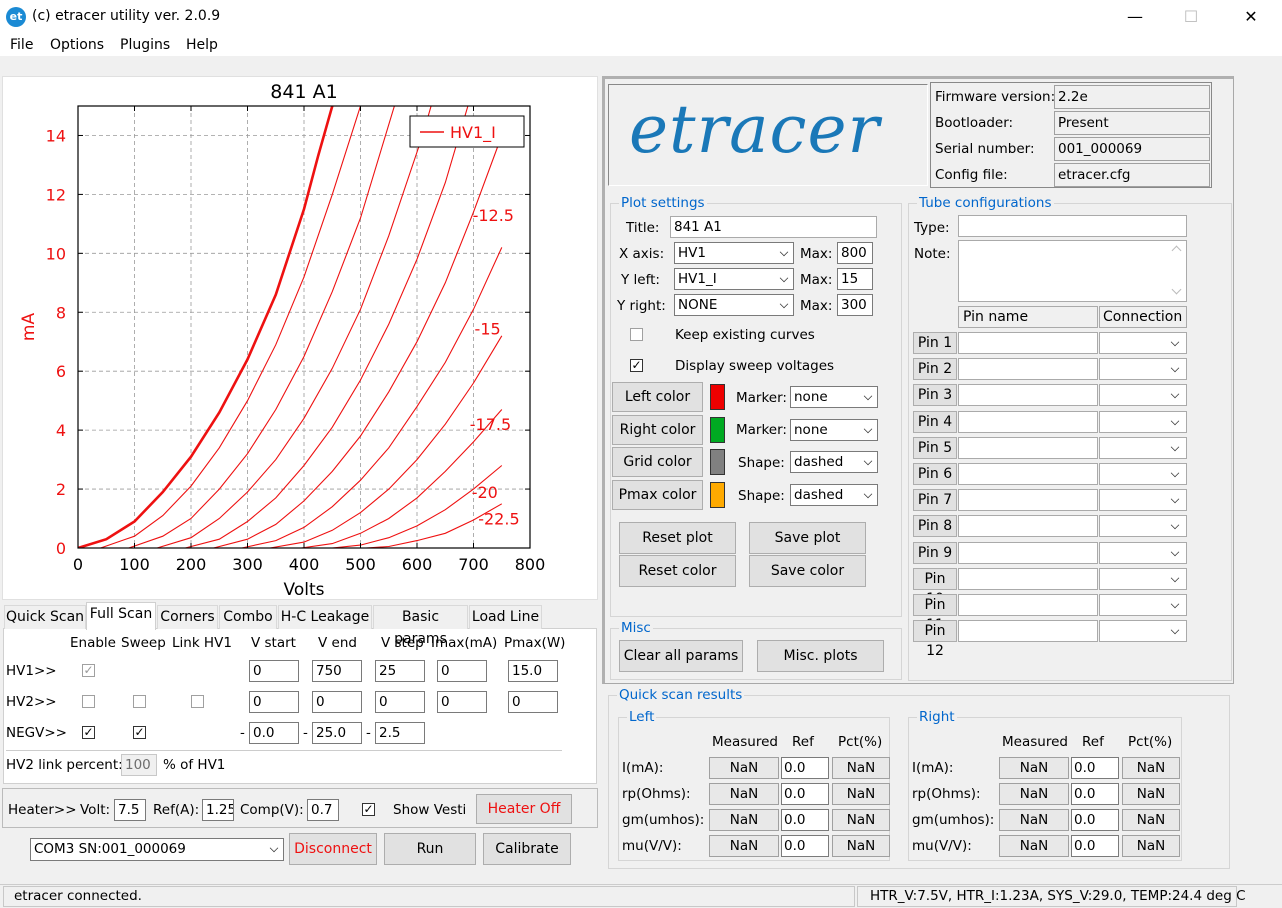  What do you see at coordinates (657, 462) in the screenshot?
I see `grid-color-button: Grid color` at bounding box center [657, 462].